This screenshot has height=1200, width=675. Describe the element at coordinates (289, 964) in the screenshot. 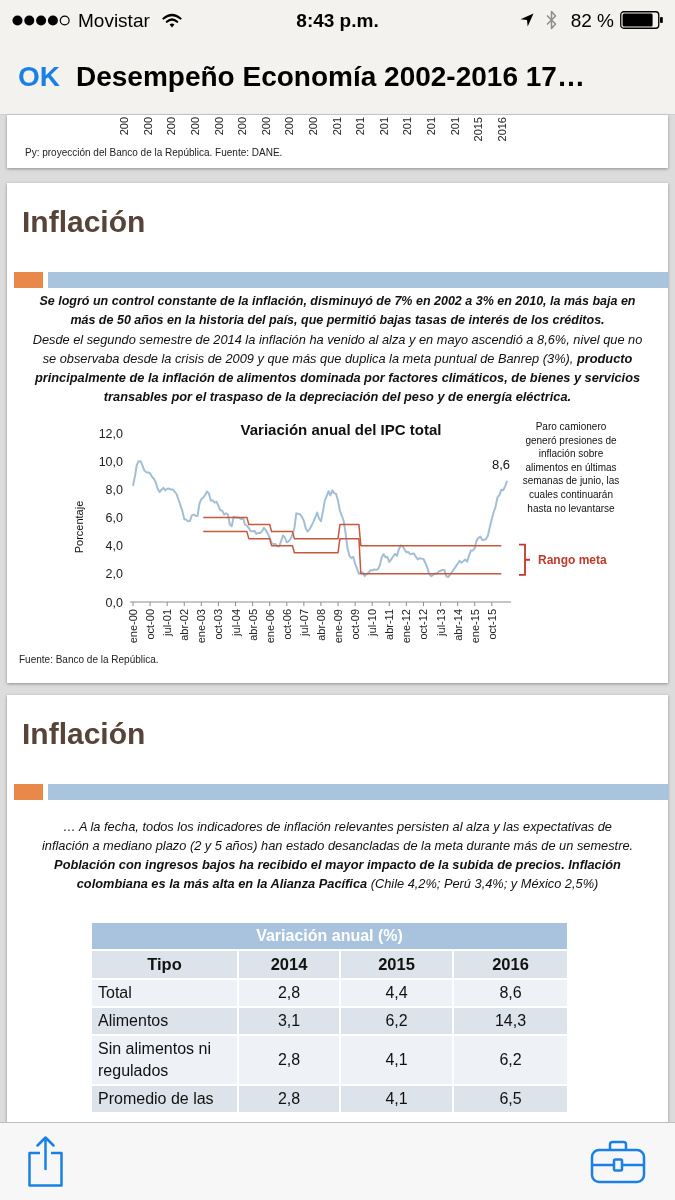

I see `column-header: 2014` at that location.